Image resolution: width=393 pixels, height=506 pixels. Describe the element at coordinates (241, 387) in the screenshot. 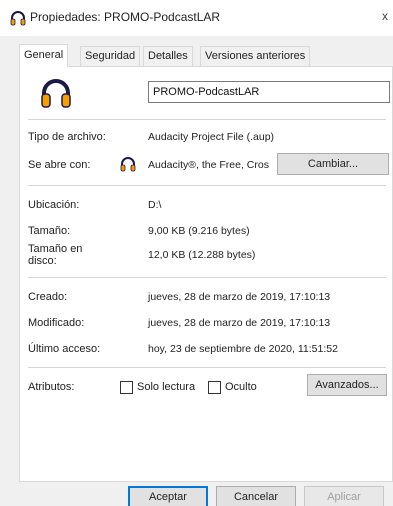

I see `hidden-label: Oculto` at that location.